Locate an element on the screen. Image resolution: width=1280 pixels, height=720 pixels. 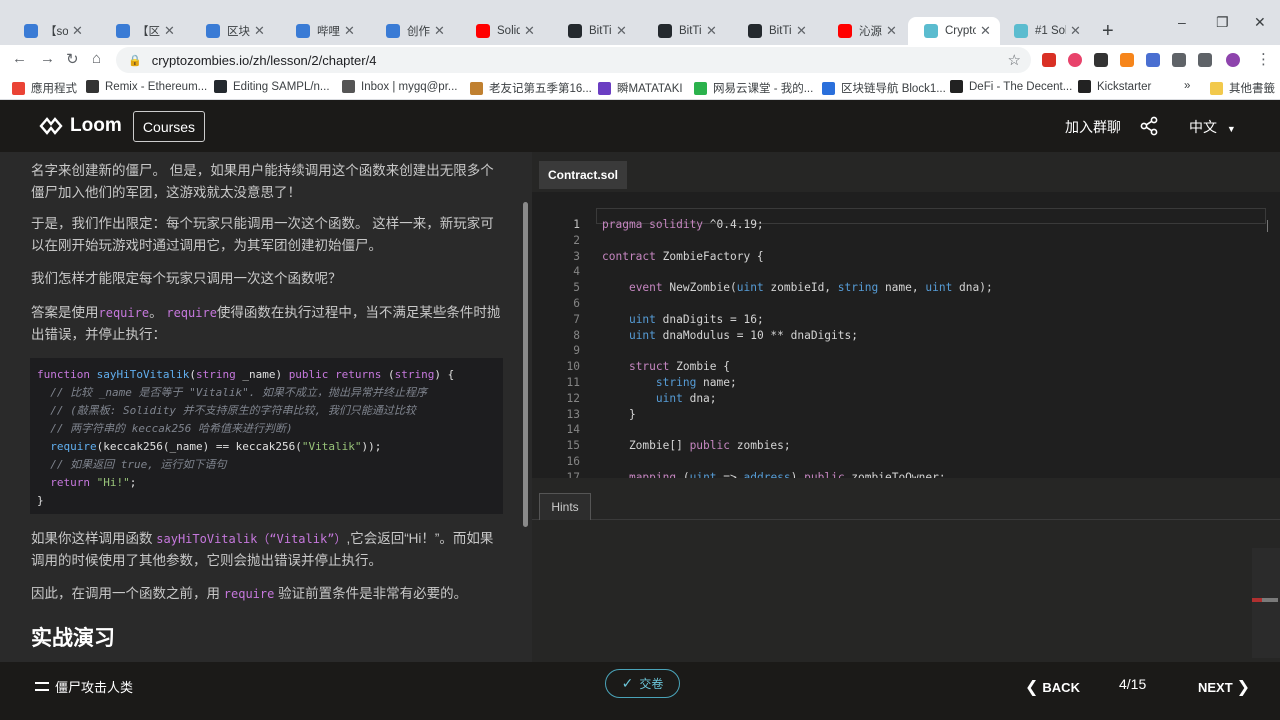
tab-hints: Hints is located at coordinates (565, 506).